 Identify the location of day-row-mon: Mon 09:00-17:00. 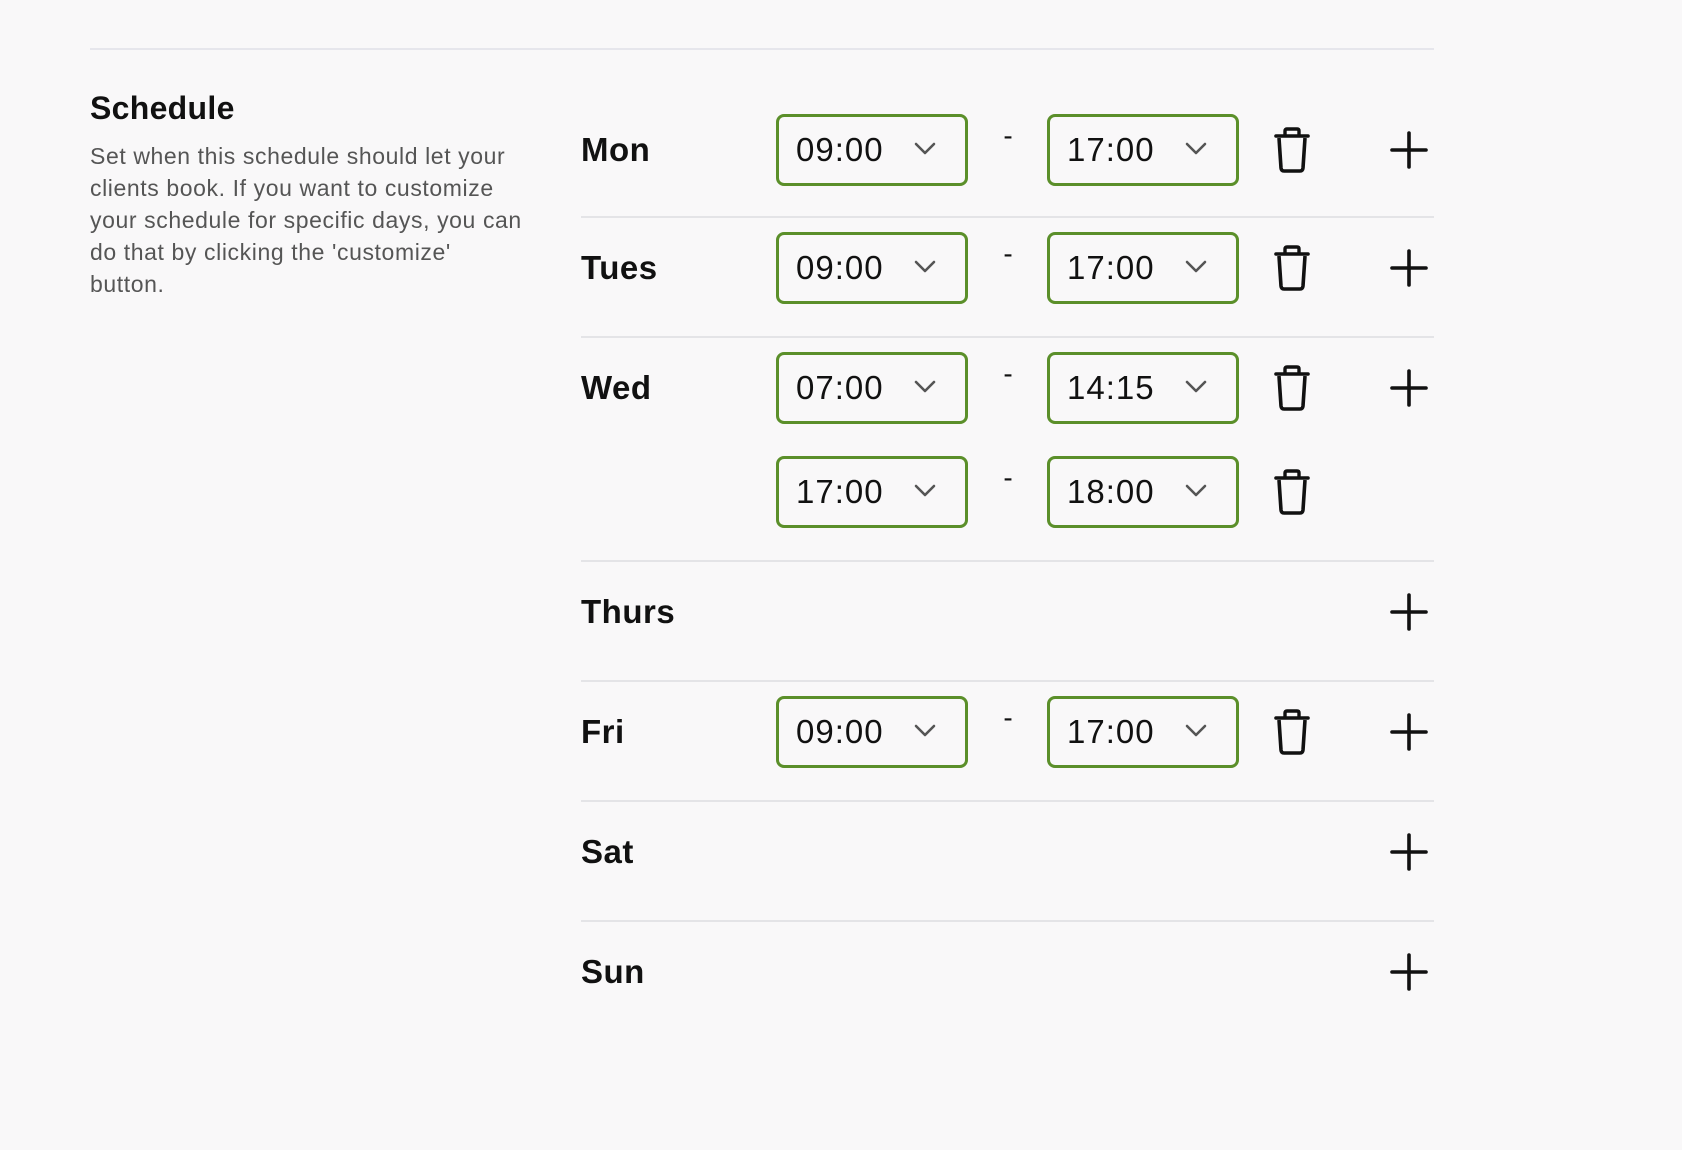
(1007, 166).